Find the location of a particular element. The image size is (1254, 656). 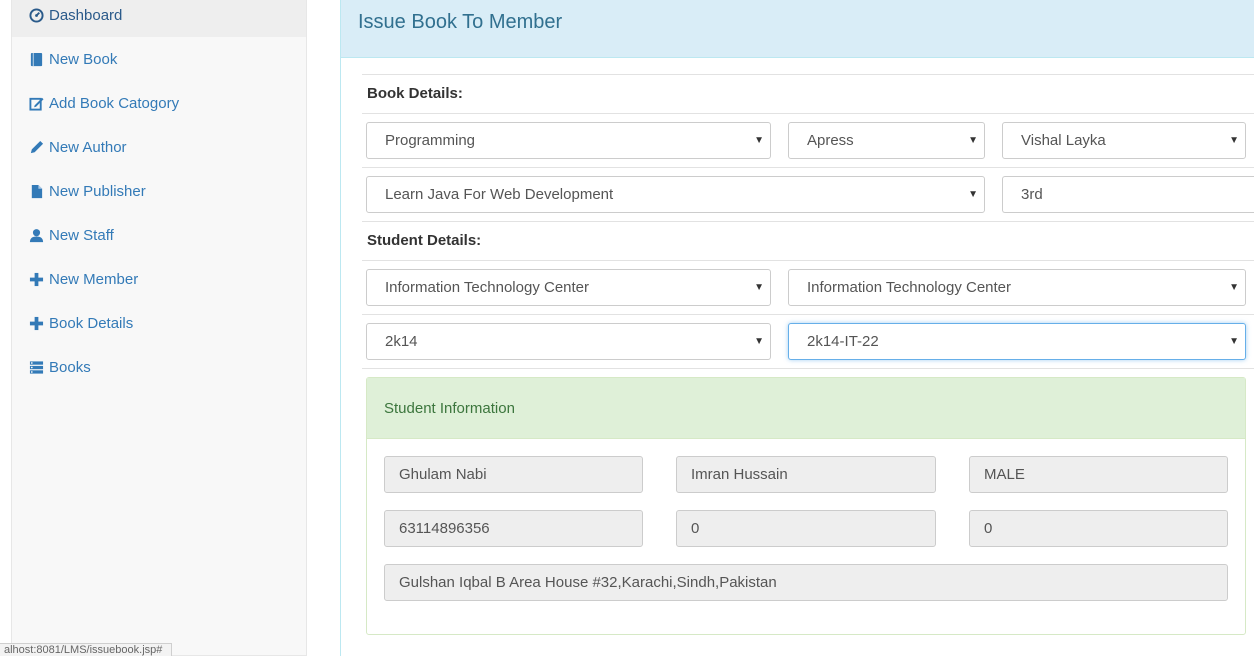

roll-number-select: 2k14-IT-22 ▼ is located at coordinates (1017, 341).